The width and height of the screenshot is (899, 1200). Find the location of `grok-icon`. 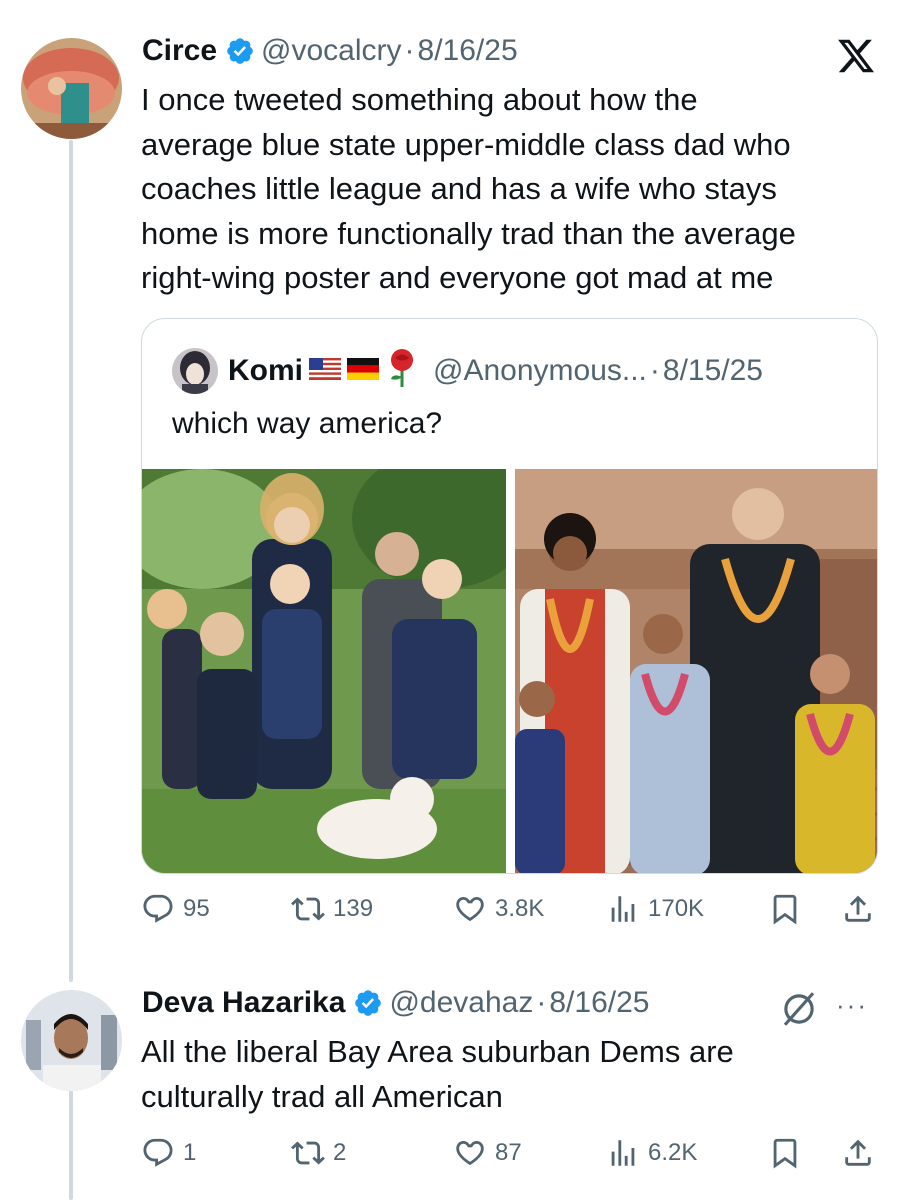

grok-icon is located at coordinates (799, 1009).